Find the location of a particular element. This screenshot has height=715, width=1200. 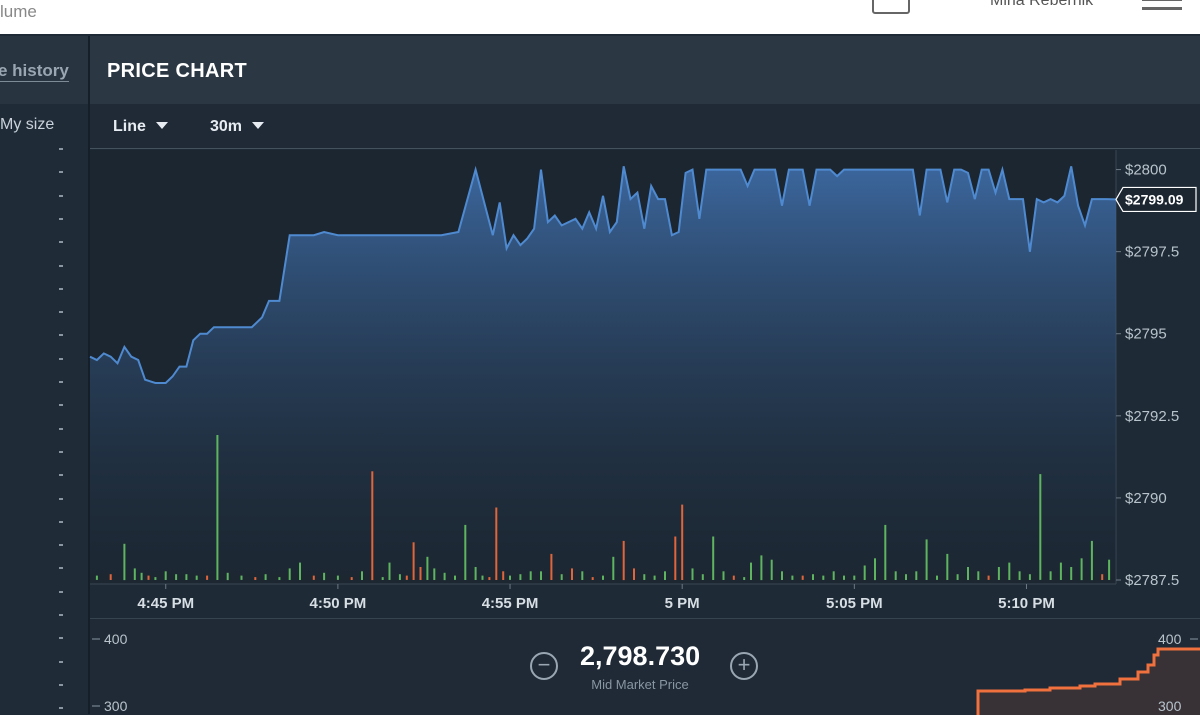

y-tick-label: $2790 is located at coordinates (1146, 498).